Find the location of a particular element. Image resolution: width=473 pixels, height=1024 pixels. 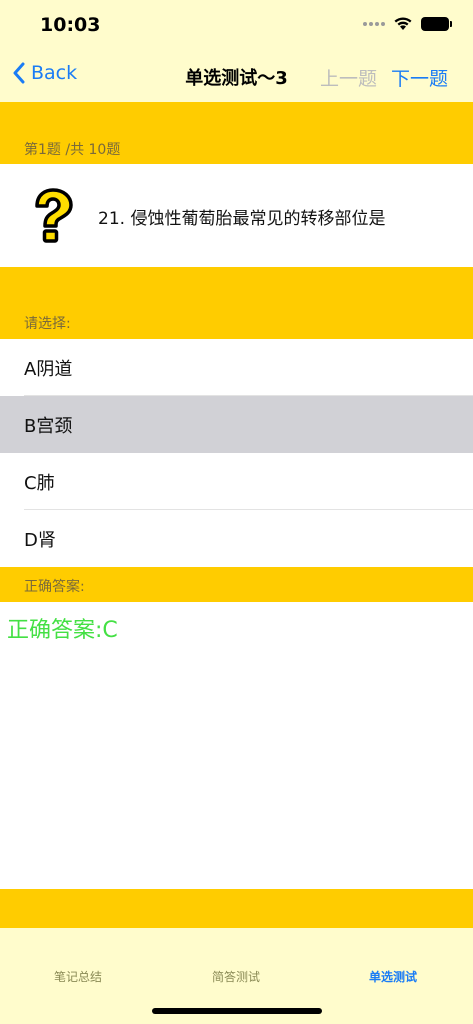

question-text: 21. 侵蚀性葡萄胎最常见的转移部位是 is located at coordinates (242, 219).